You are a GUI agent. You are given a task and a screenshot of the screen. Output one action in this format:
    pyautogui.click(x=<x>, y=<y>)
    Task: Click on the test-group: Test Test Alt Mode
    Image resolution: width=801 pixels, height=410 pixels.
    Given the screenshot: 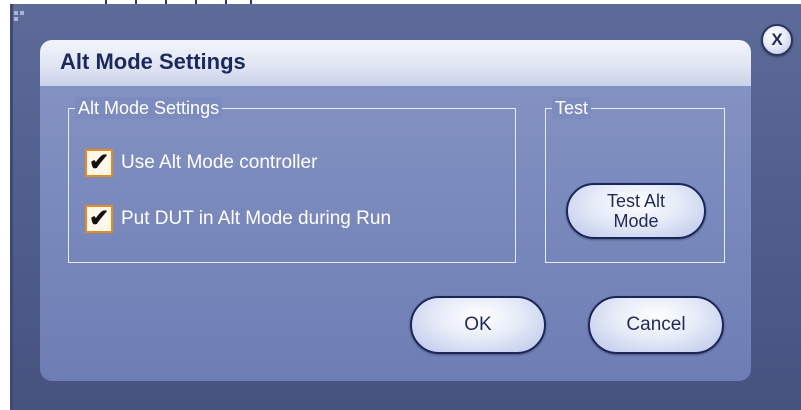 What is the action you would take?
    pyautogui.click(x=635, y=180)
    